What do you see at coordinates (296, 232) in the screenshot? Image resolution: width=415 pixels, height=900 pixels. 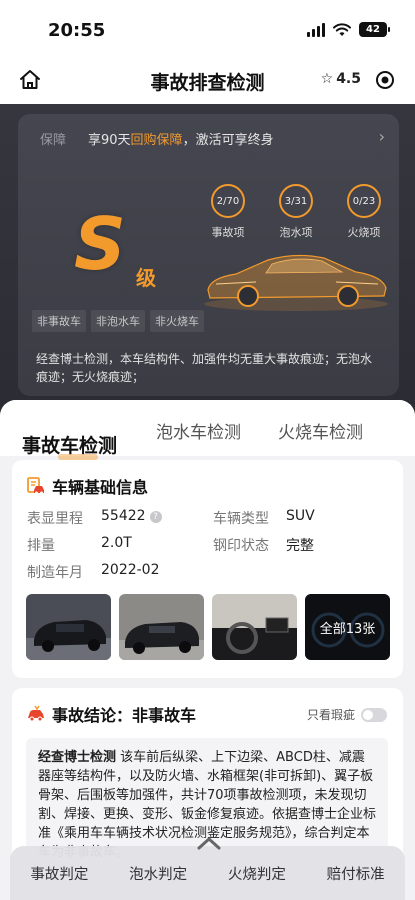 I see `stat-label: 泡水项` at bounding box center [296, 232].